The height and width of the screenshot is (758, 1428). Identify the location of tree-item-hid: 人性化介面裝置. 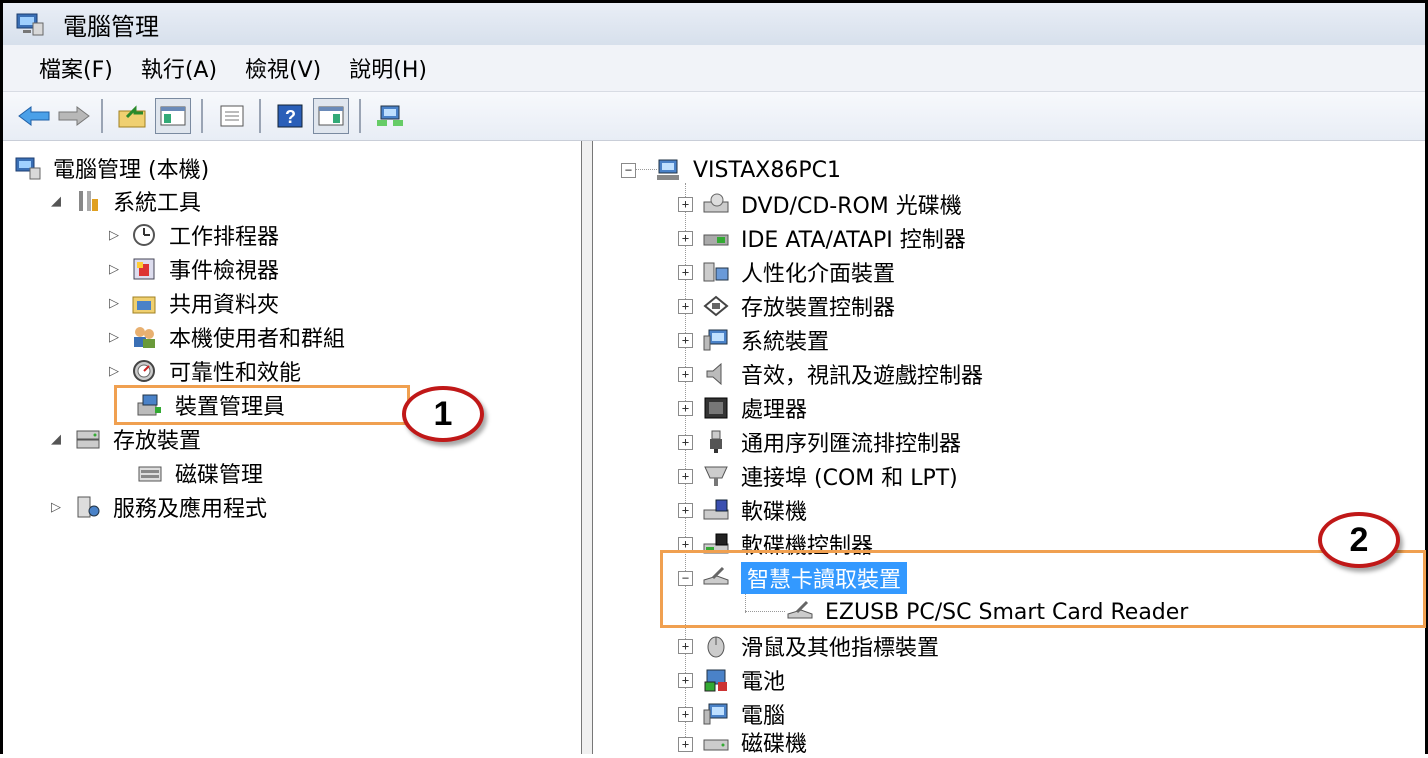
(799, 272).